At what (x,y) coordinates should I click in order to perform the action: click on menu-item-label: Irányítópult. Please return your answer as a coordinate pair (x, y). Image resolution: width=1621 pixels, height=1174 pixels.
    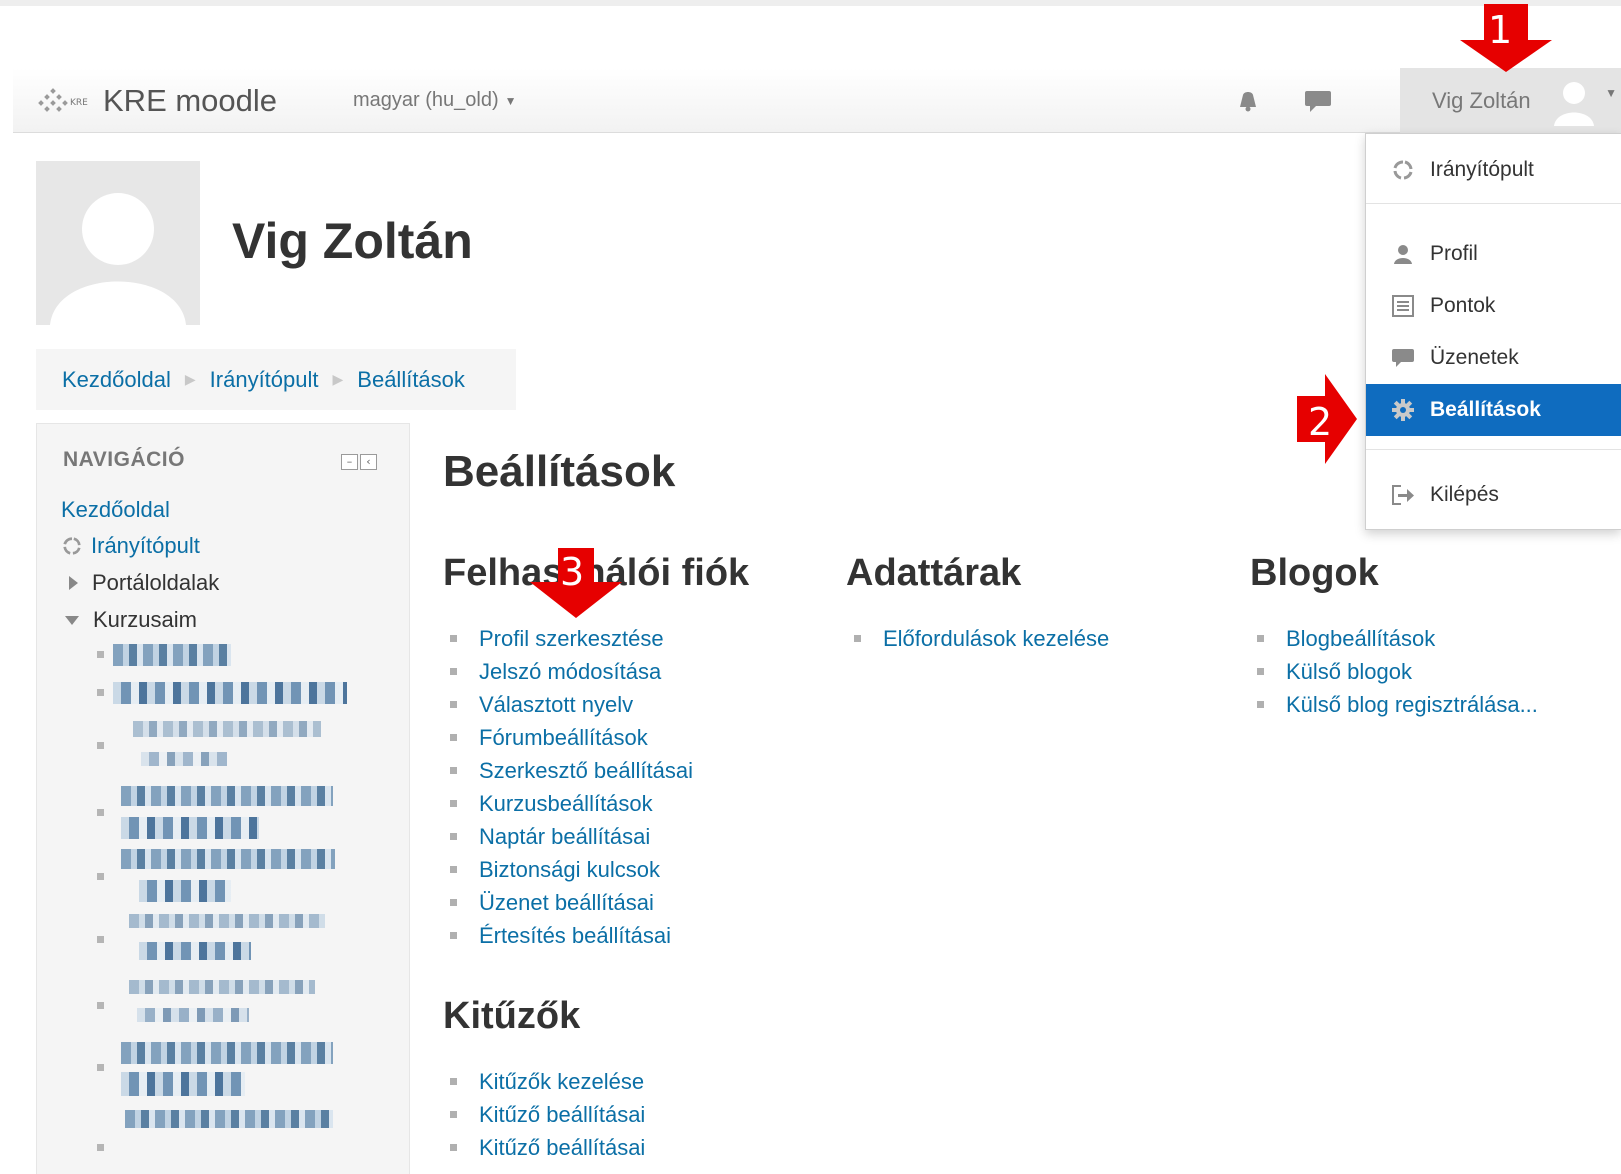
    Looking at the image, I should click on (1482, 169).